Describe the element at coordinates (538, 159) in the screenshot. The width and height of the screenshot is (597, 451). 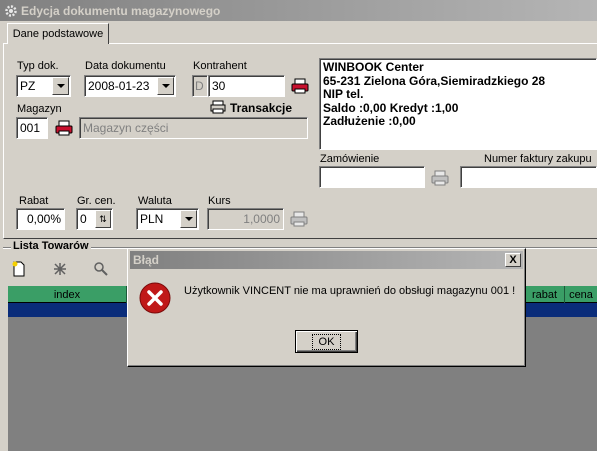
I see `faktura-label: Numer faktury zakupu` at that location.